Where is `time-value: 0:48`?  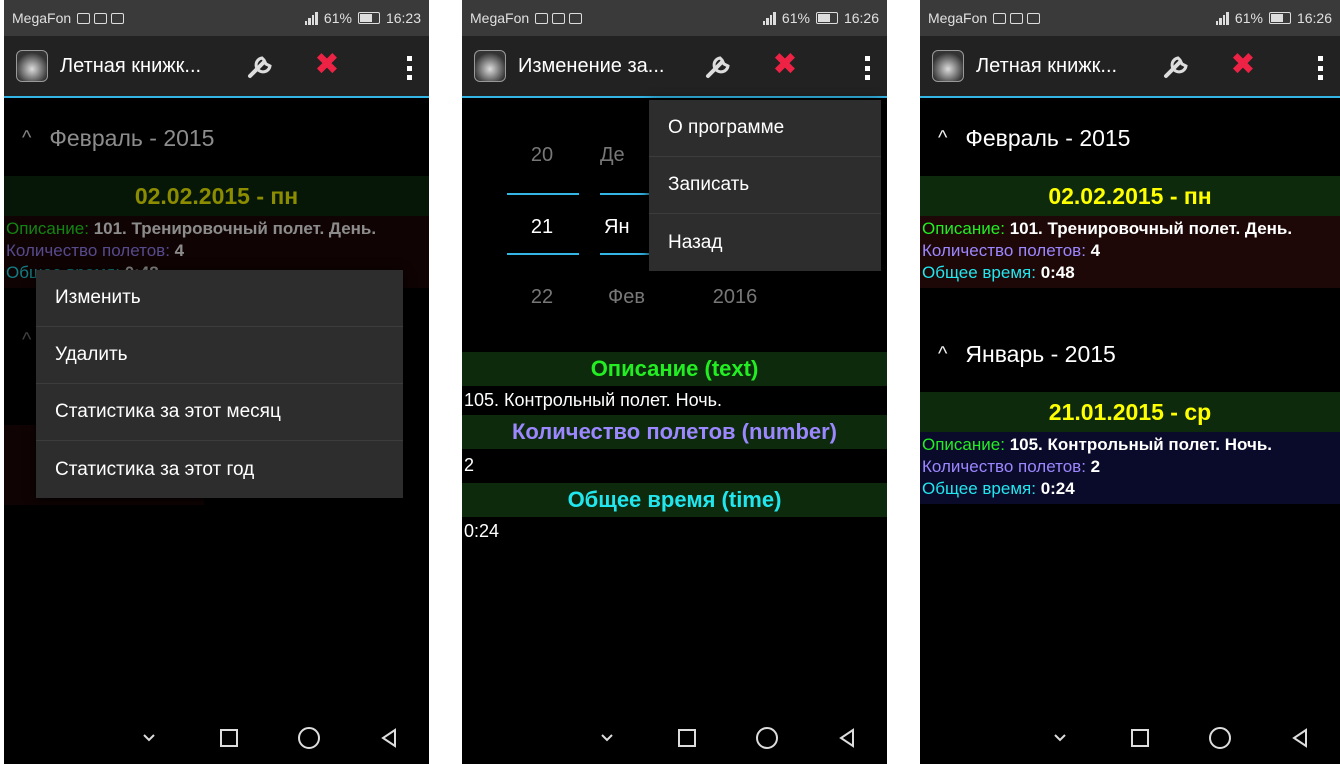 time-value: 0:48 is located at coordinates (1057, 272).